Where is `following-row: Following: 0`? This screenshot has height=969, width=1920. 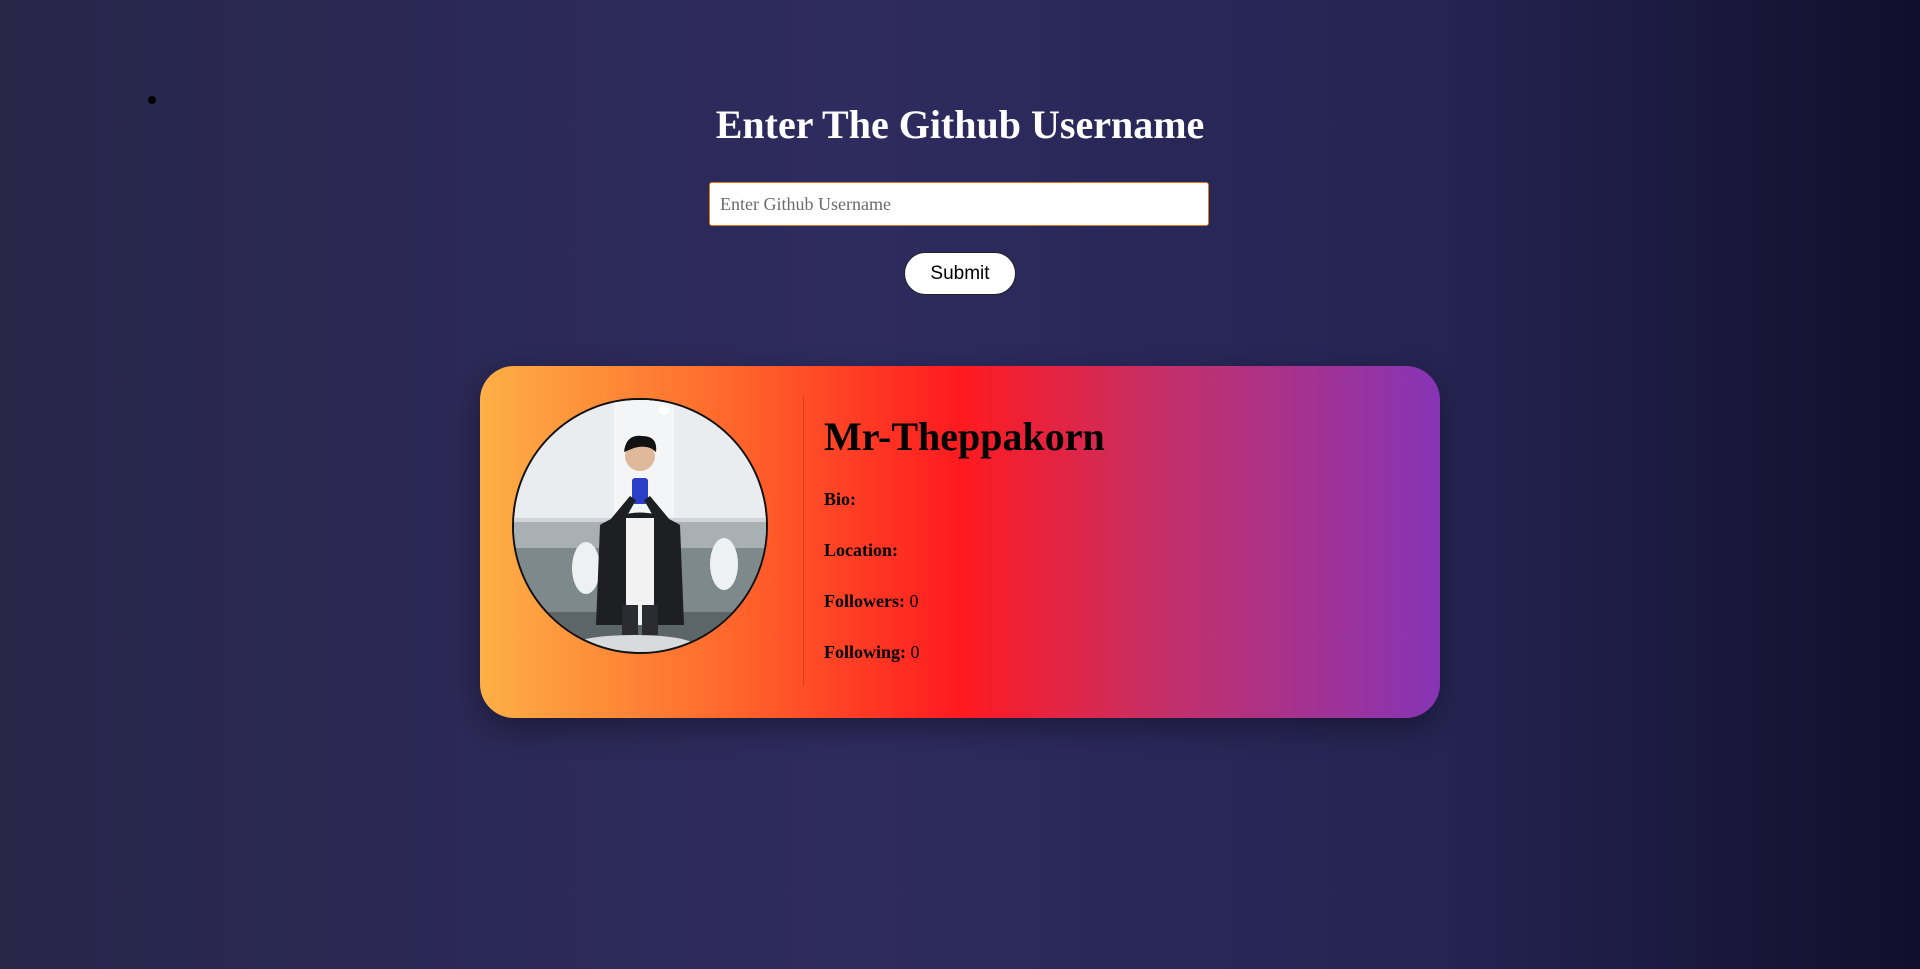
following-row: Following: 0 is located at coordinates (872, 652).